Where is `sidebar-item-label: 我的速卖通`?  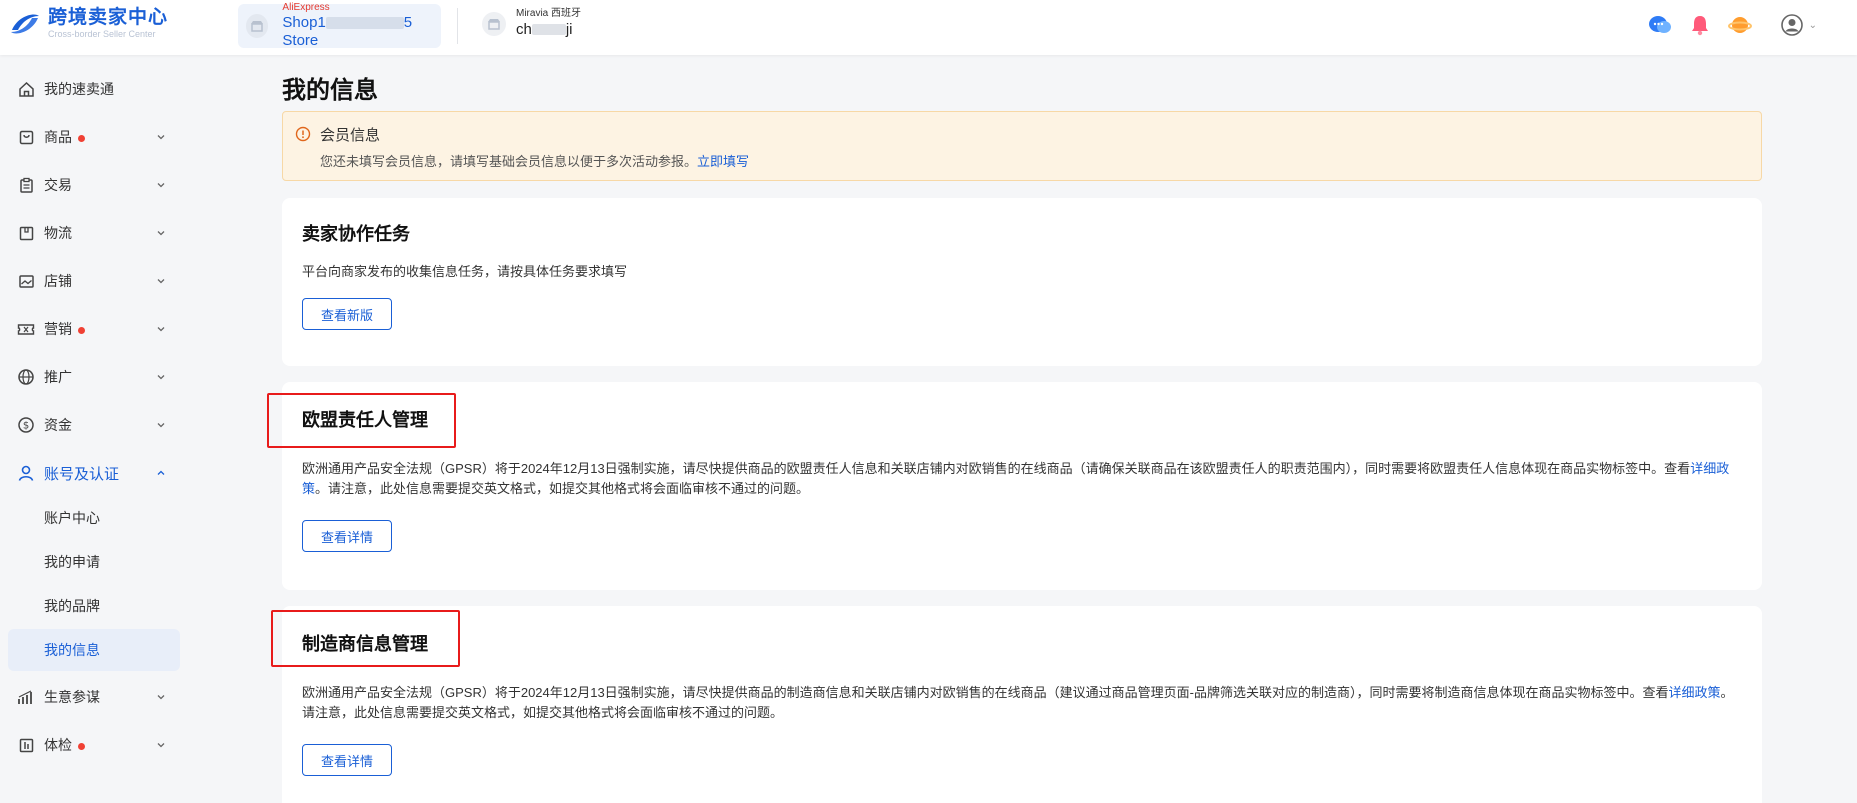 sidebar-item-label: 我的速卖通 is located at coordinates (79, 89).